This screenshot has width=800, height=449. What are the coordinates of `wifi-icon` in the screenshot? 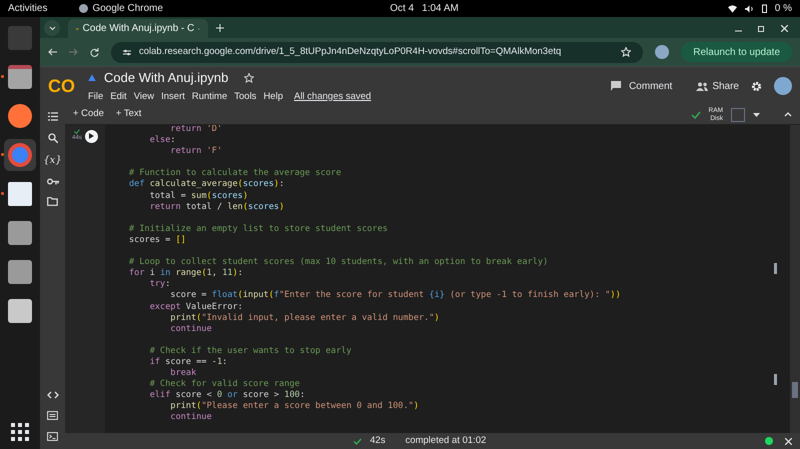 It's located at (732, 8).